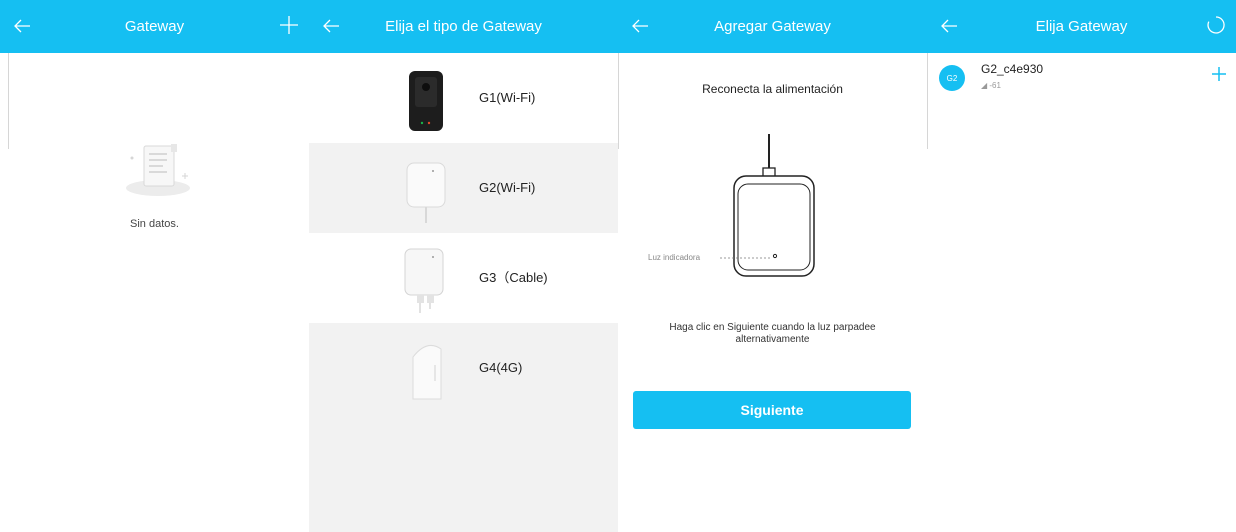 The image size is (1236, 532). I want to click on gateway-type-item-g4: G4(4G), so click(463, 368).